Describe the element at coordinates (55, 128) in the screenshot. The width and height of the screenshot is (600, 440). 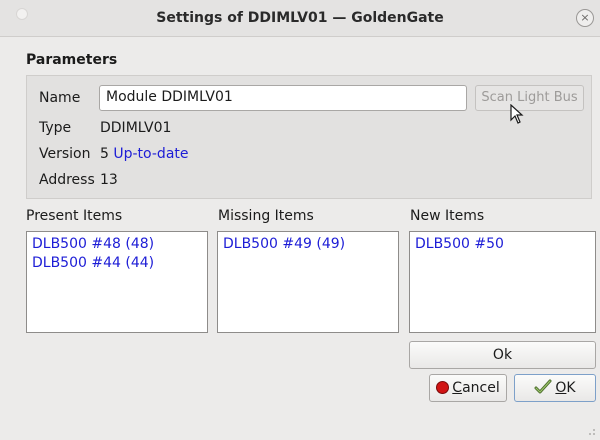
I see `type-label: Type` at that location.